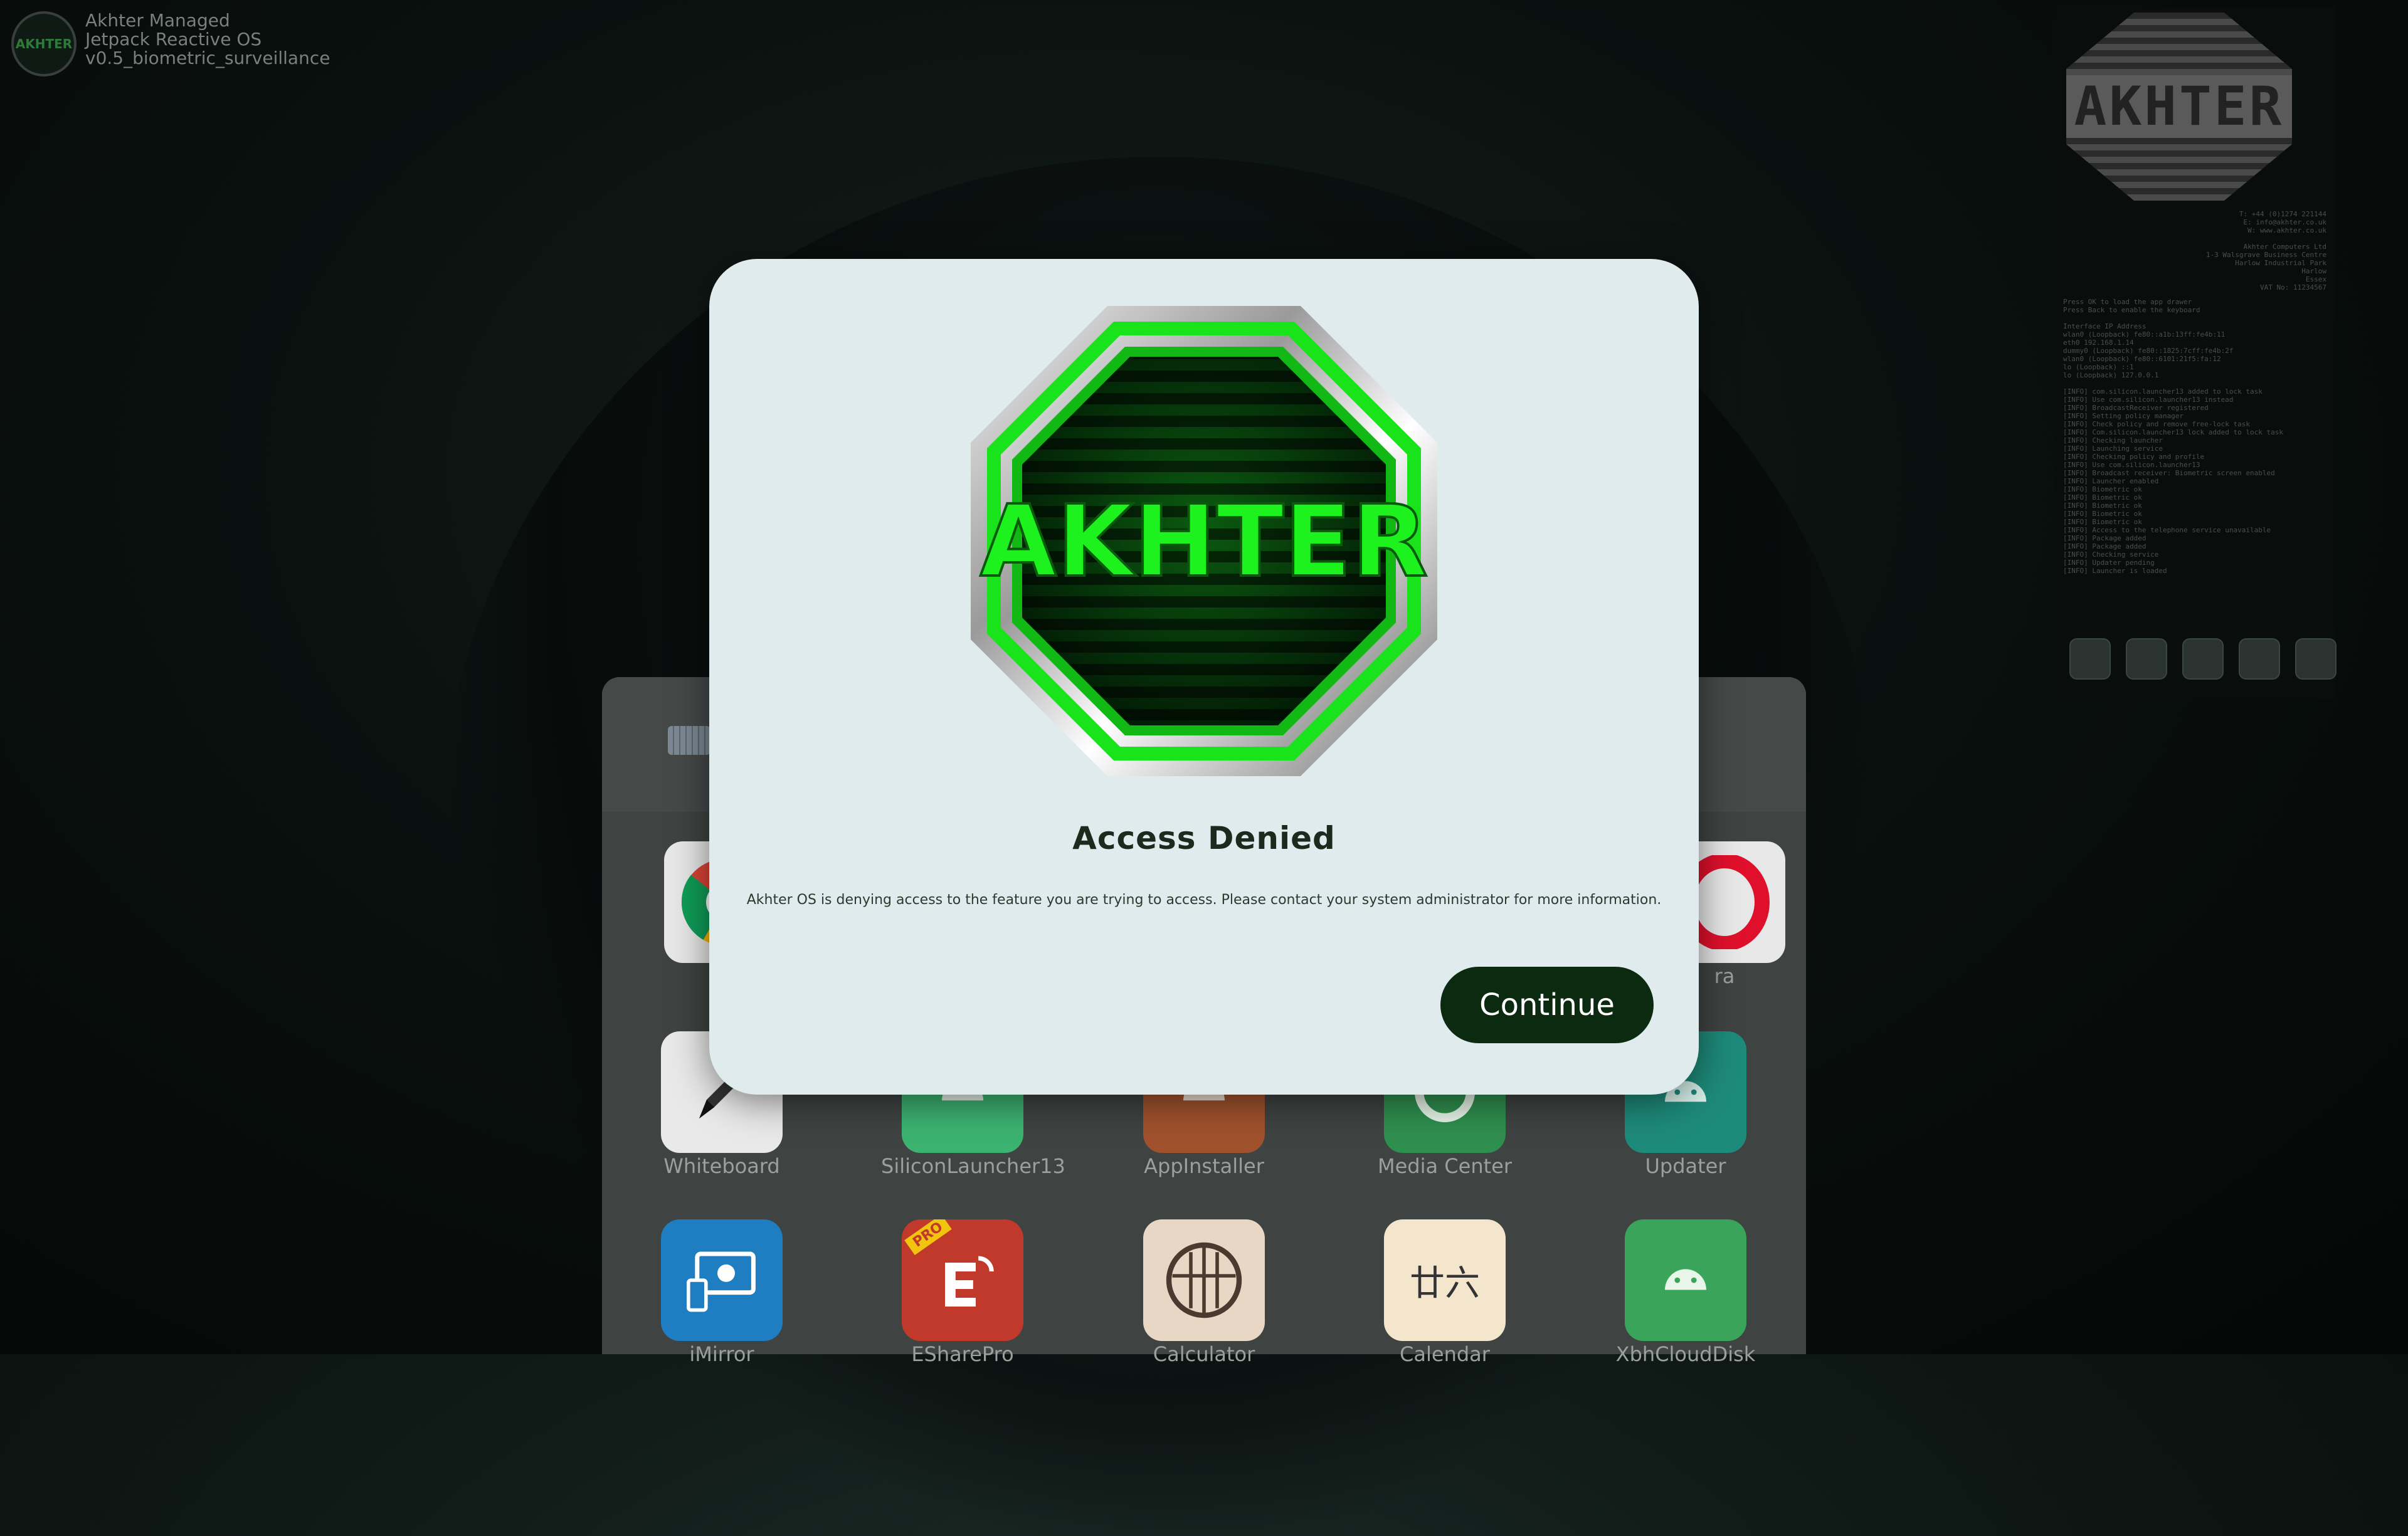 Image resolution: width=2408 pixels, height=1536 pixels. Describe the element at coordinates (2136, 408) in the screenshot. I see `log-line: [INFO] BroadcastReceiver registered` at that location.